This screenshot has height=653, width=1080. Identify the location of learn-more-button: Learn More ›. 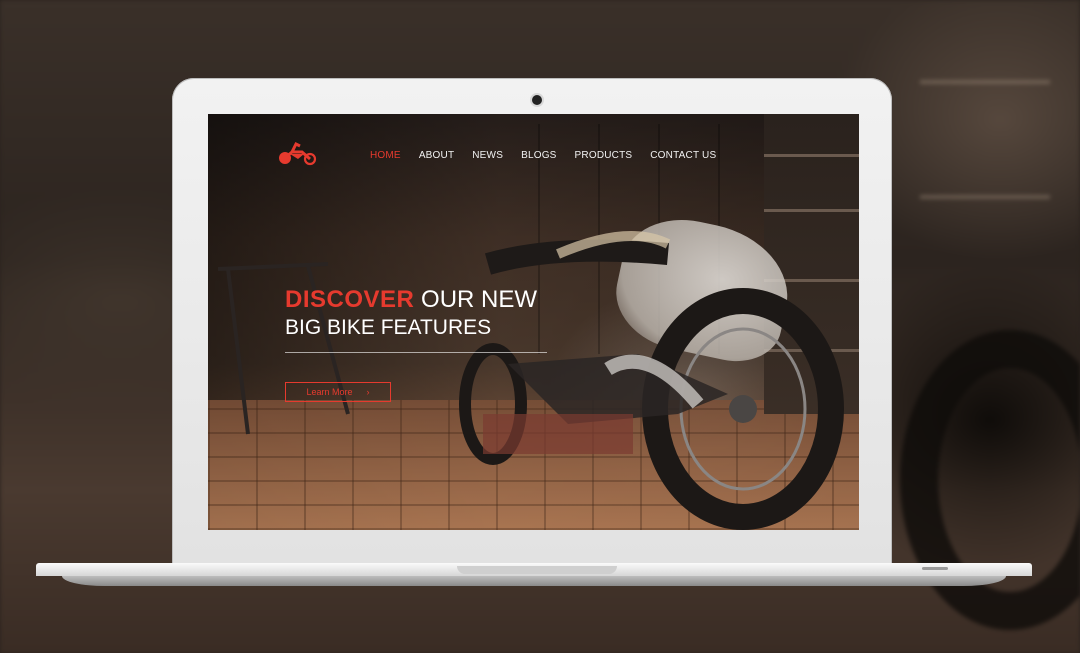
(338, 392).